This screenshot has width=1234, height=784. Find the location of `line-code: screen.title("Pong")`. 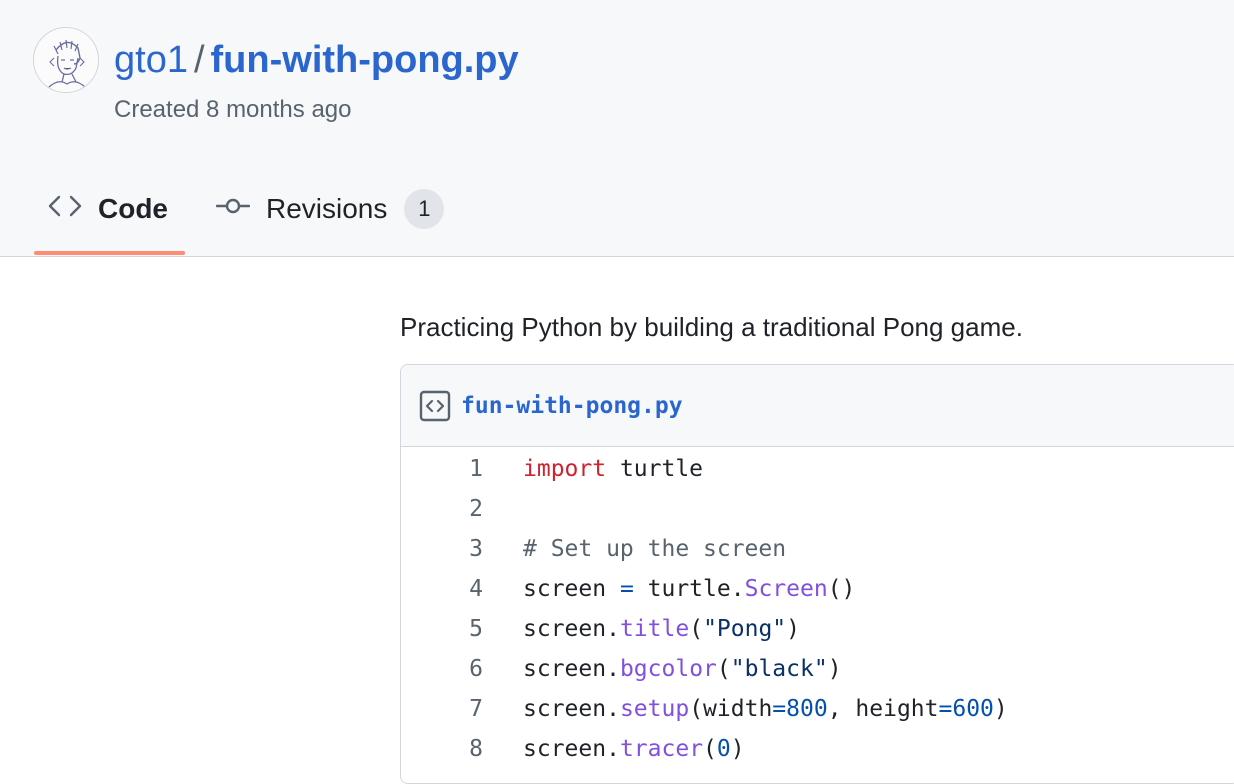

line-code: screen.title("Pong") is located at coordinates (662, 629).